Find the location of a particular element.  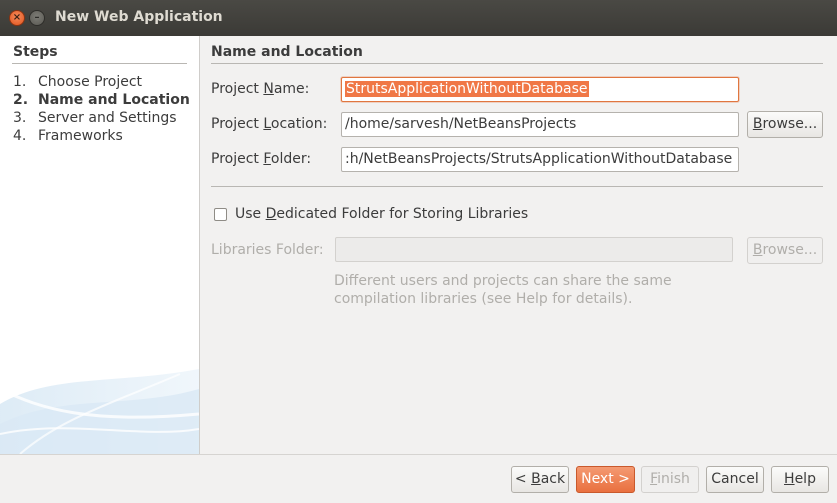

section-divider is located at coordinates (517, 63).